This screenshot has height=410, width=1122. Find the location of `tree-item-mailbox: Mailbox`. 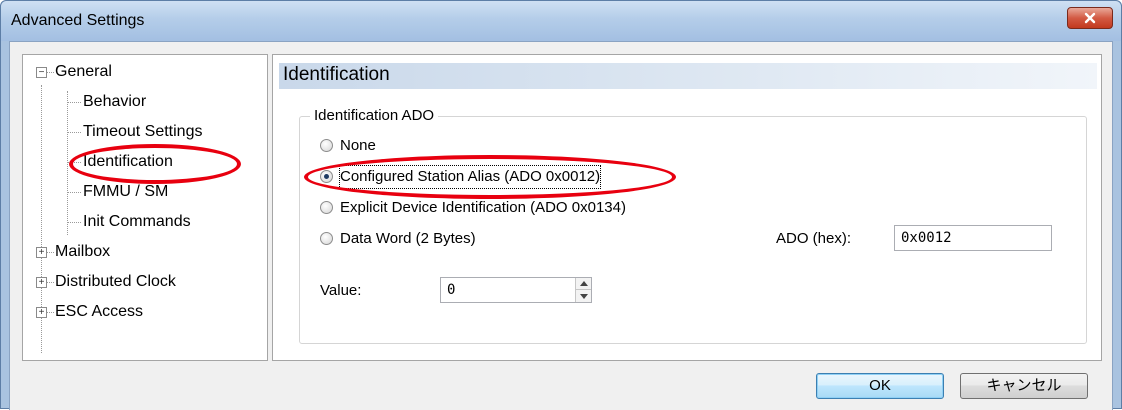

tree-item-mailbox: Mailbox is located at coordinates (82, 252).